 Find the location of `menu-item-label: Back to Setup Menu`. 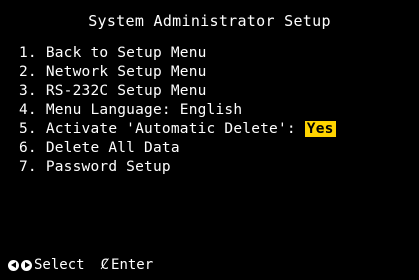

menu-item-label: Back to Setup Menu is located at coordinates (126, 53).